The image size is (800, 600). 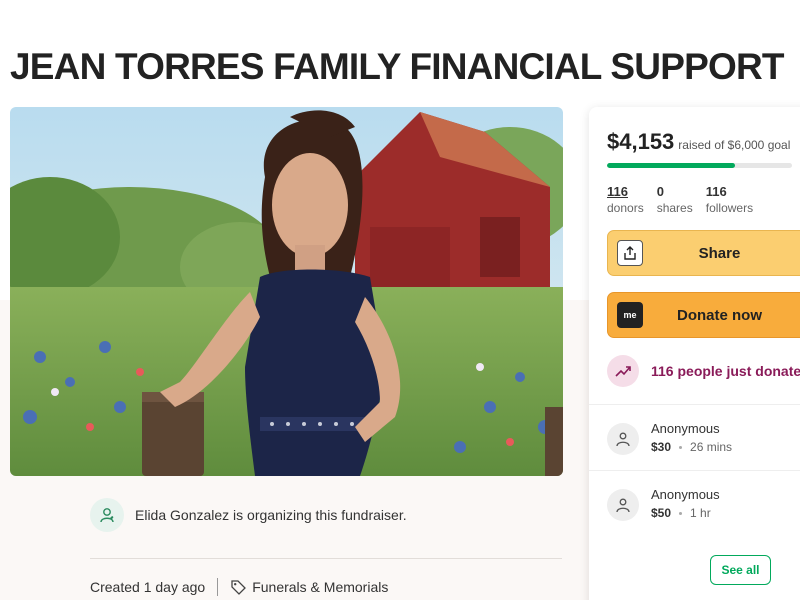 I want to click on organizer-icon, so click(x=107, y=515).